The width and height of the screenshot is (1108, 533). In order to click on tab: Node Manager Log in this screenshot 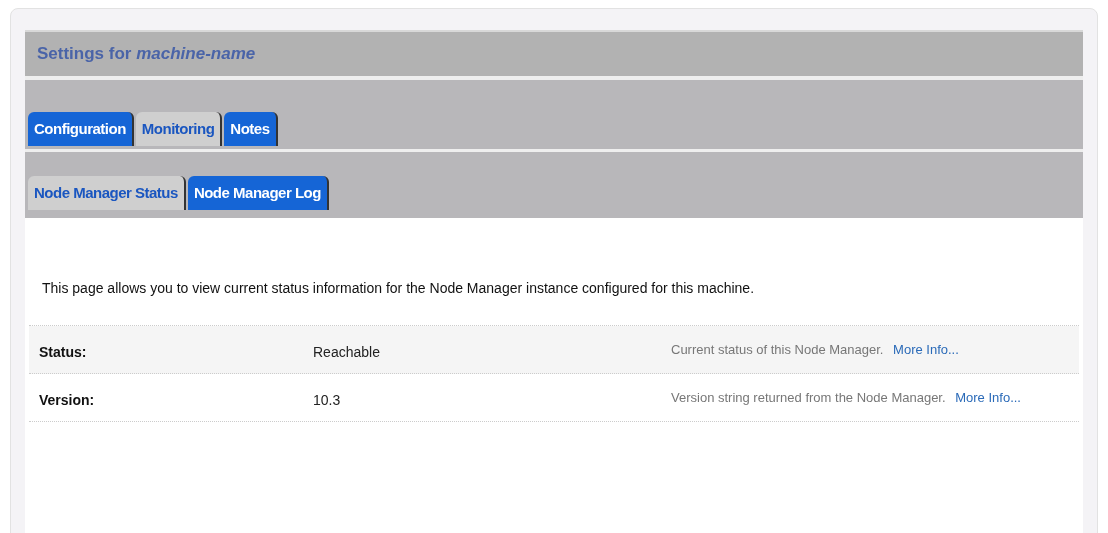, I will do `click(258, 193)`.